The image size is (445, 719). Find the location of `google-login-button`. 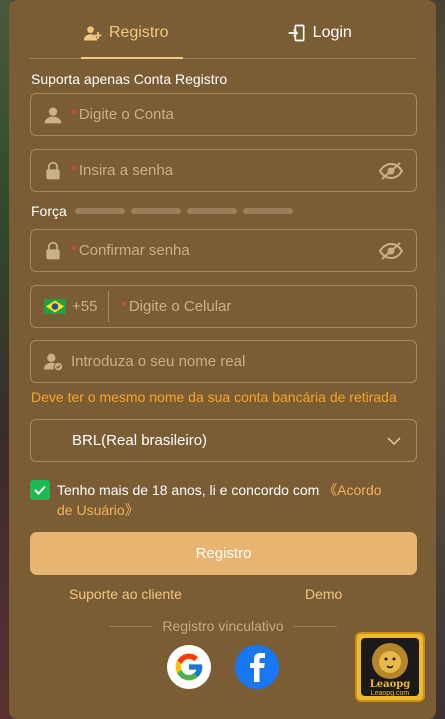

google-login-button is located at coordinates (189, 667).